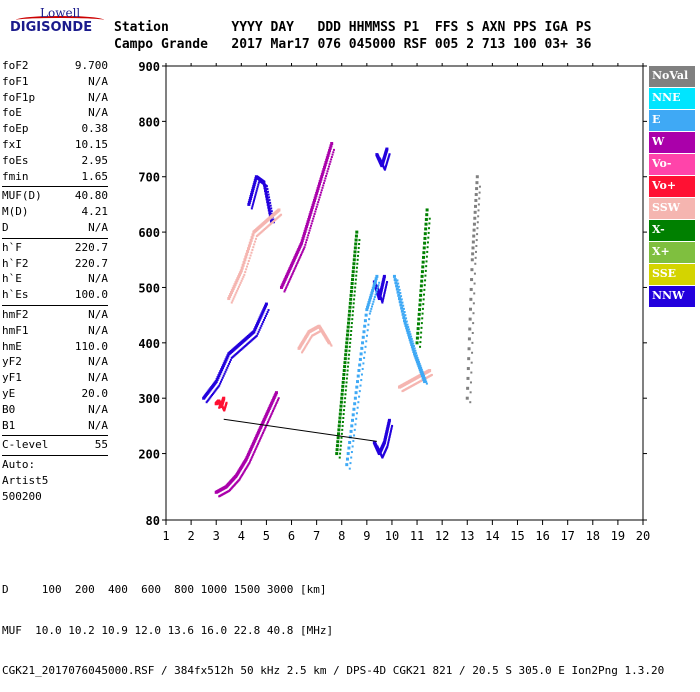  What do you see at coordinates (517, 536) in the screenshot?
I see `x-tick-label: 15` at bounding box center [517, 536].